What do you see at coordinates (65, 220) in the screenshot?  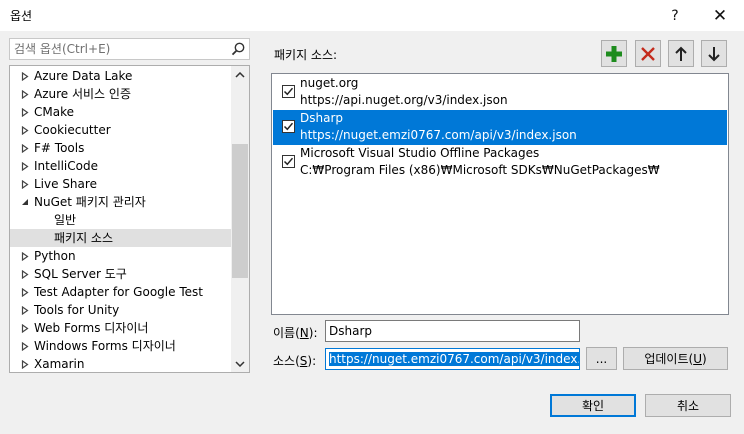 I see `tree-item-label: 일반` at bounding box center [65, 220].